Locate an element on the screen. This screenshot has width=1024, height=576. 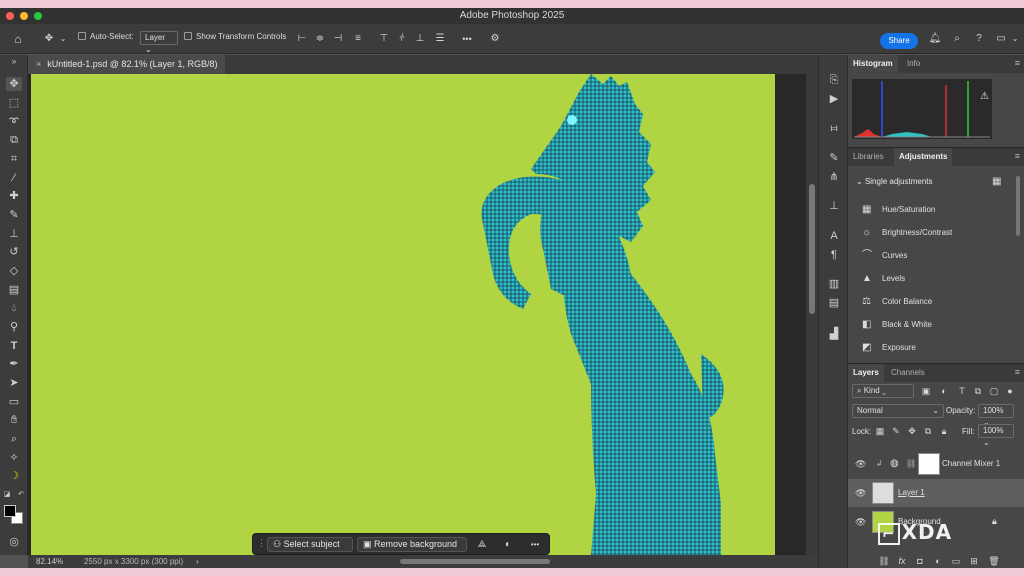
close-tab-icon: × is located at coordinates (38, 64).